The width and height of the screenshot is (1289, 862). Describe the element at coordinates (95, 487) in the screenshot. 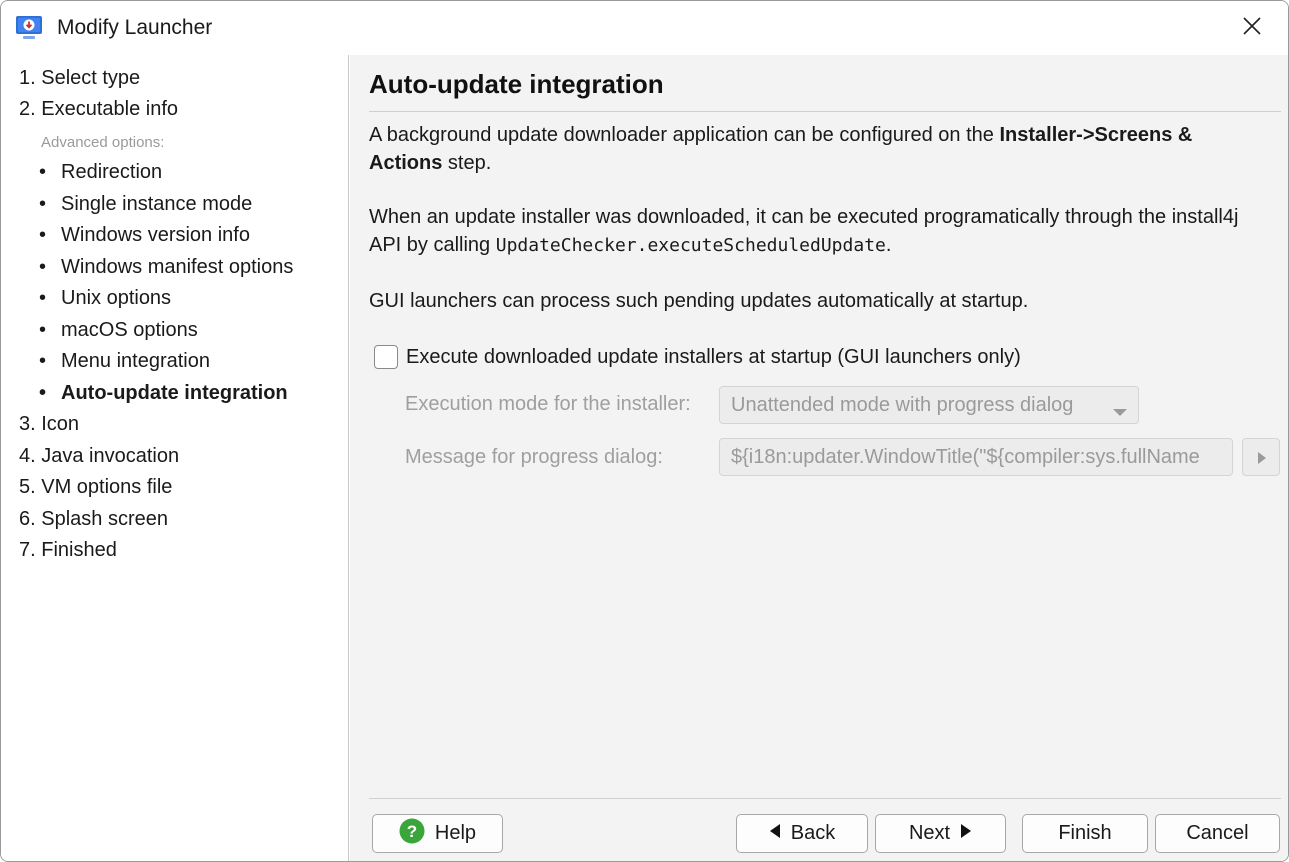

I see `step-vm-options-file: 5. VM options file` at that location.